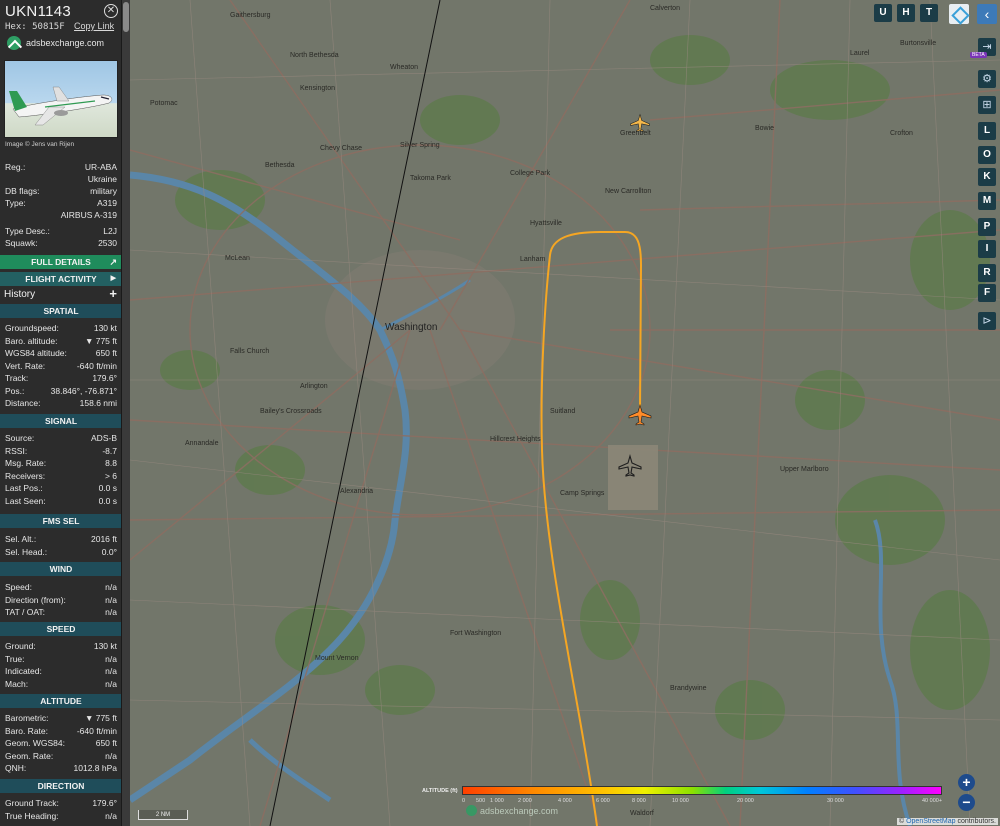 This screenshot has height=826, width=1000. Describe the element at coordinates (106, 743) in the screenshot. I see `altitude-value: 650 ft` at that location.